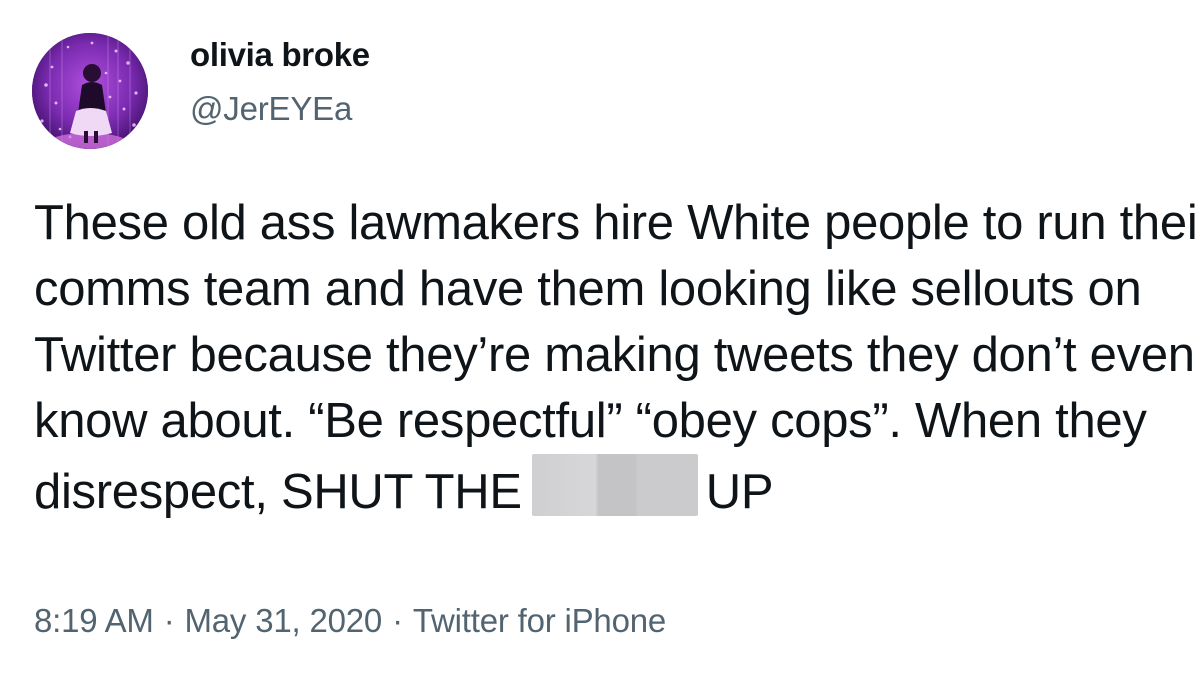  I want to click on tweet-text-line-last: disrespect, SHUT THE UP, so click(617, 487).